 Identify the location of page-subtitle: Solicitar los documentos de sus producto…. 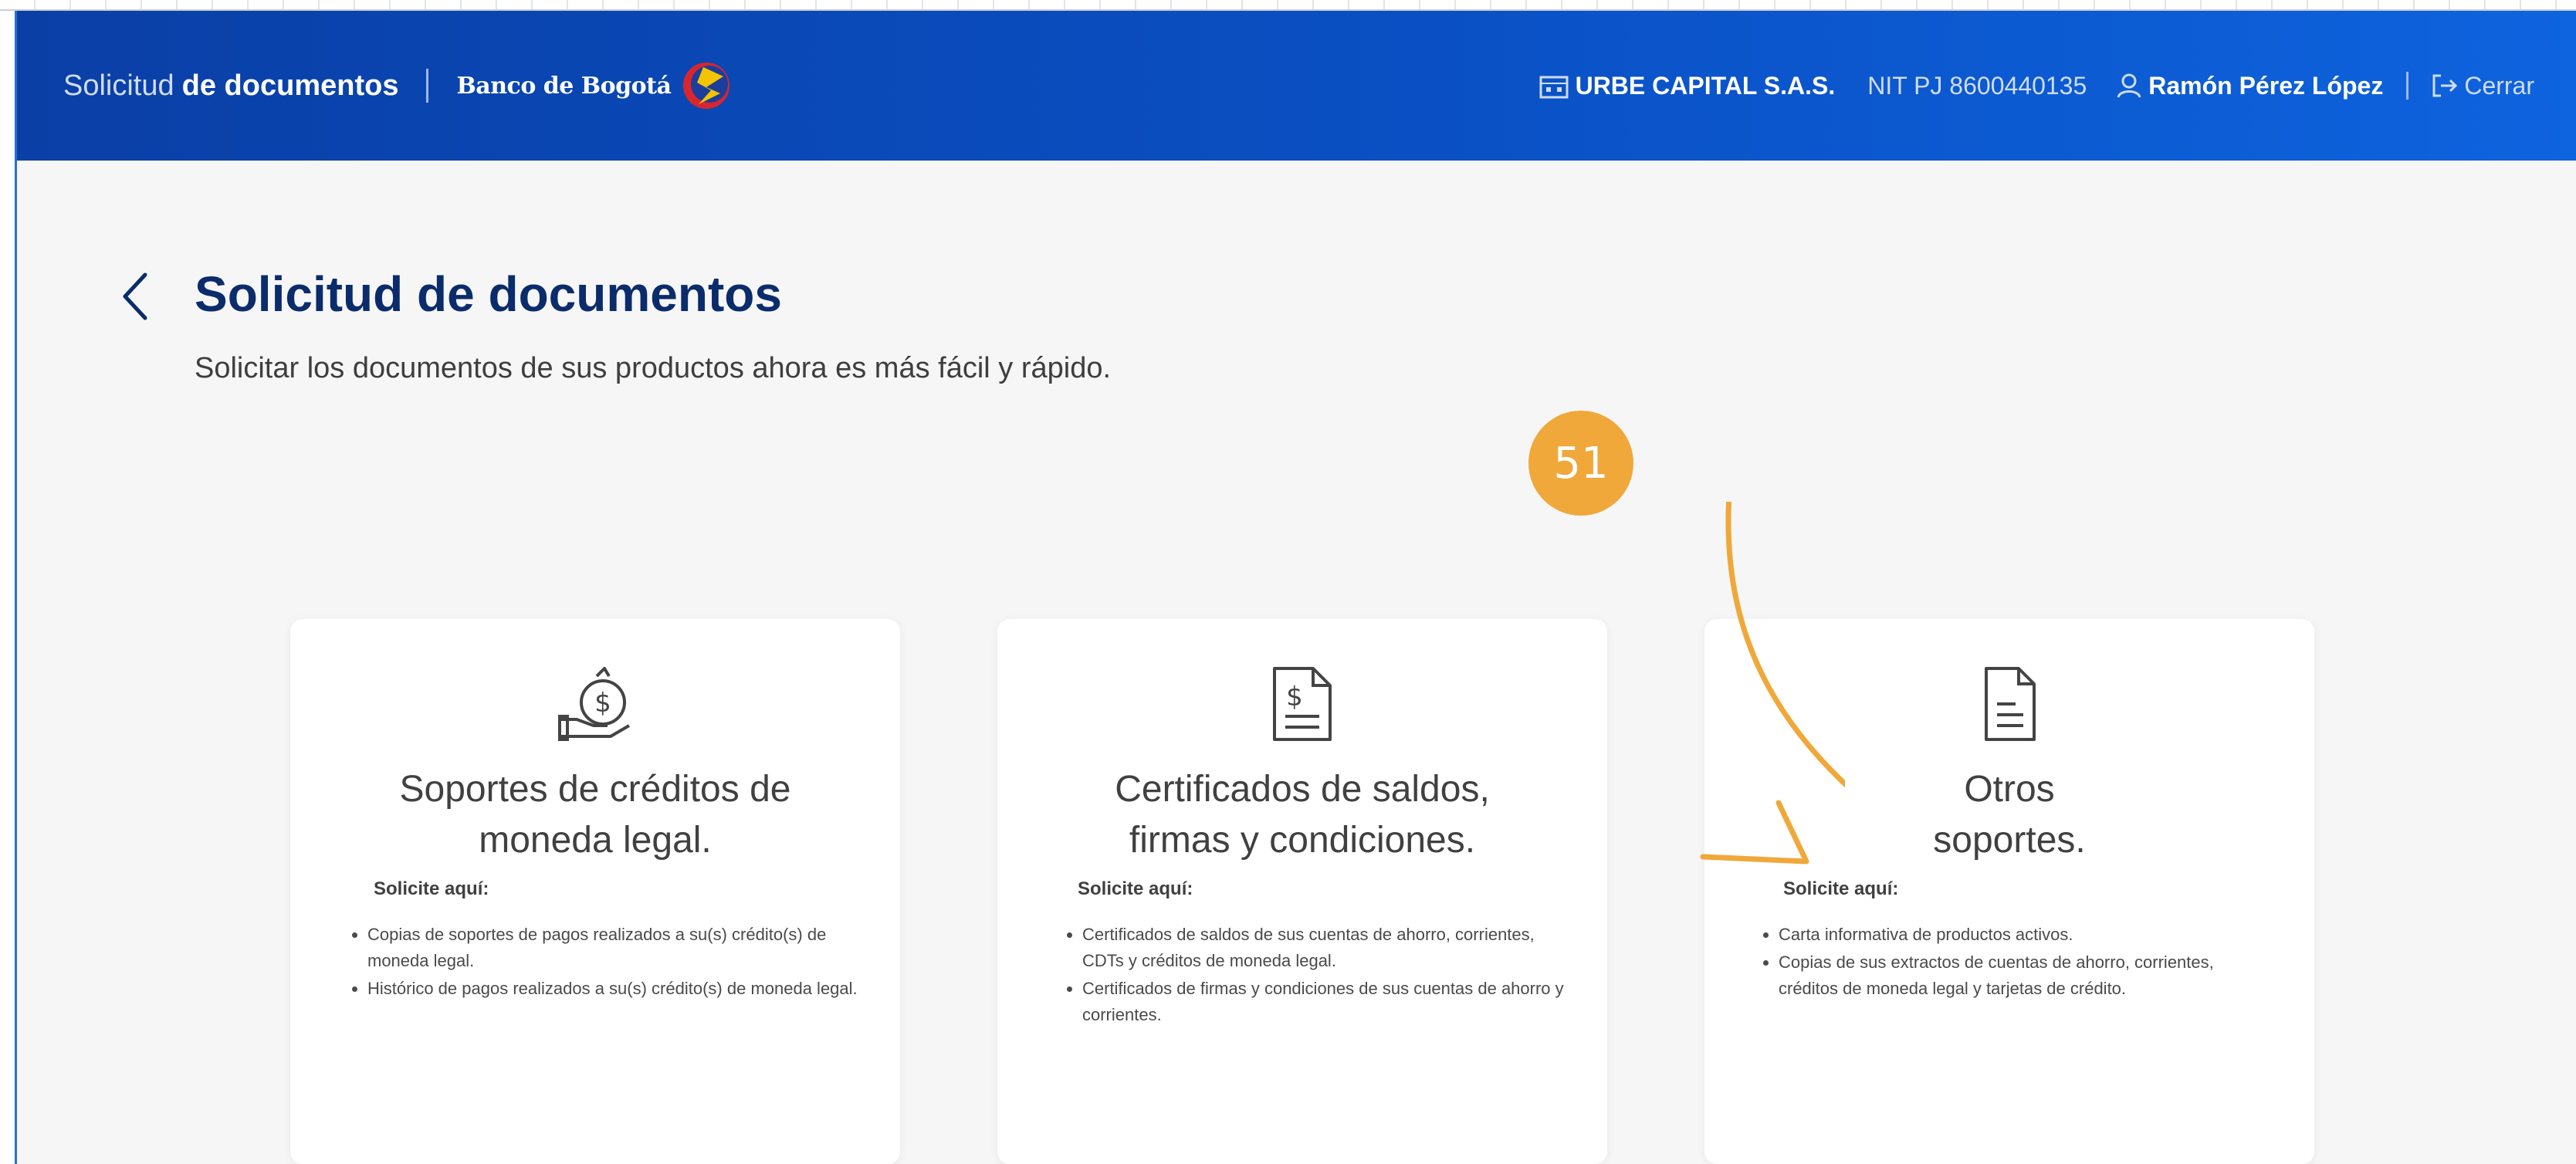
(653, 368).